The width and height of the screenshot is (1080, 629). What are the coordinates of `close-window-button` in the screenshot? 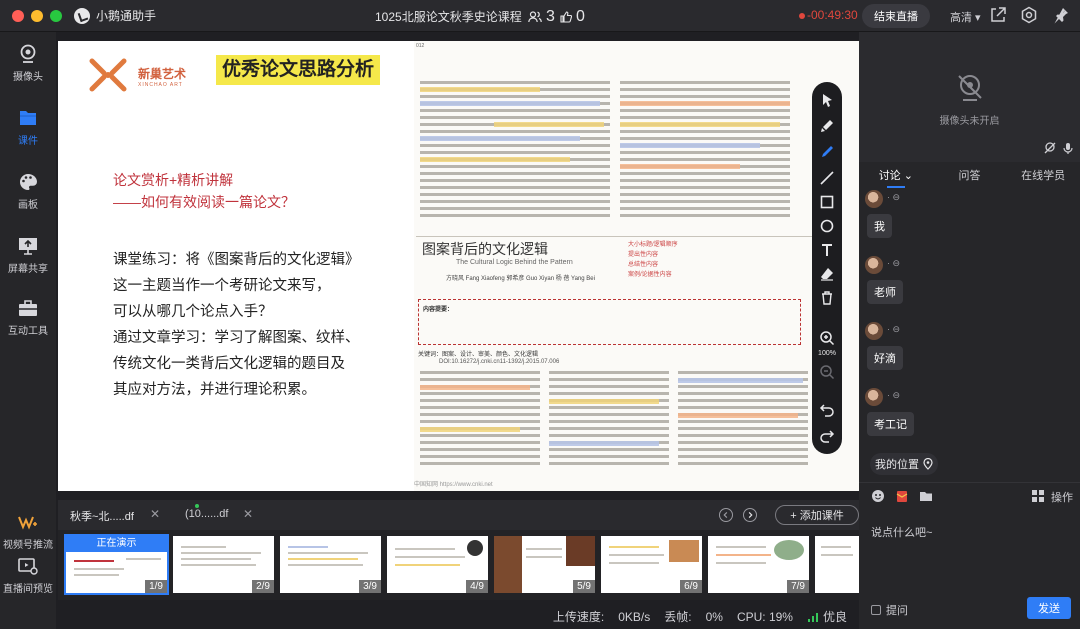 It's located at (18, 15).